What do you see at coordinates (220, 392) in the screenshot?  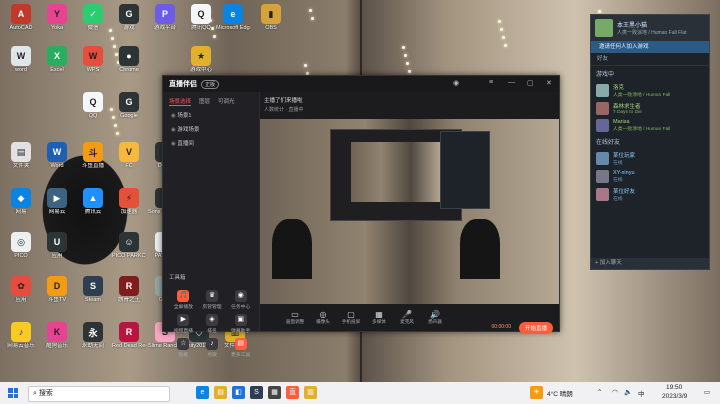 I see `folder-icon: ▤` at bounding box center [220, 392].